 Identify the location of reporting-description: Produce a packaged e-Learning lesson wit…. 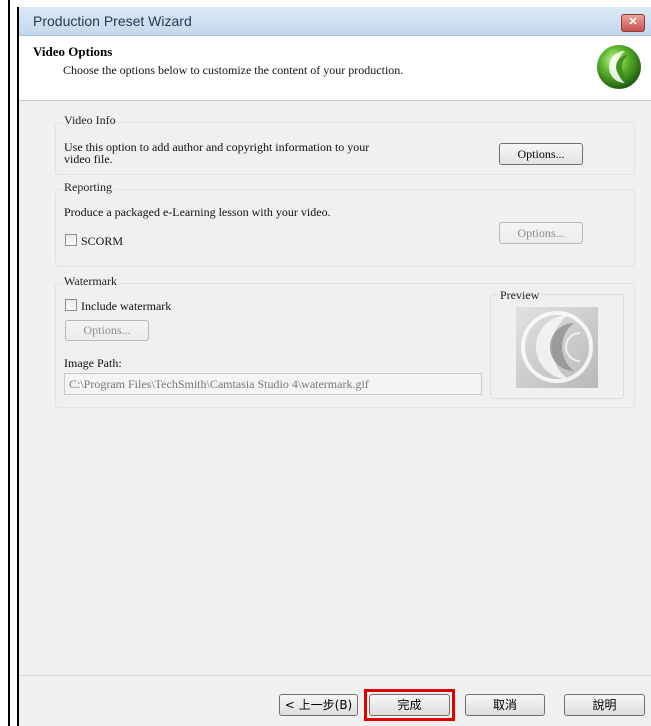
(197, 212).